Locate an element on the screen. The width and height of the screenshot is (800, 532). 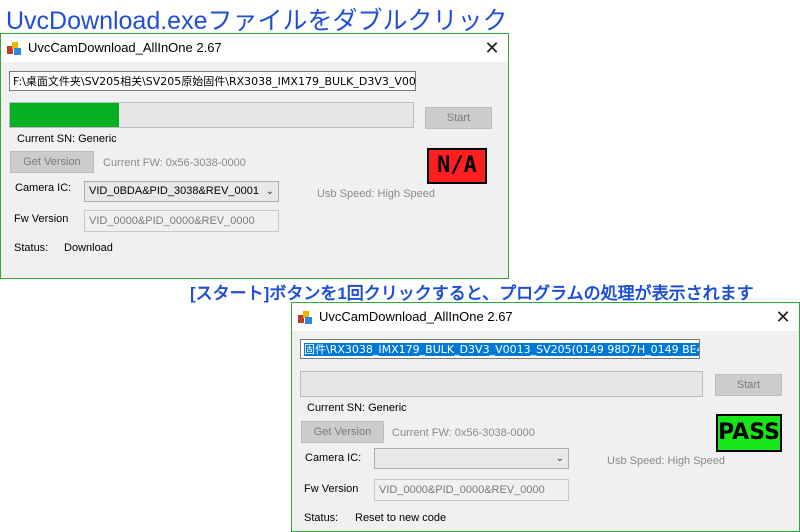
instruction-heading-double-click: UvcDownload.exeファイルをダブルクリック is located at coordinates (257, 21).